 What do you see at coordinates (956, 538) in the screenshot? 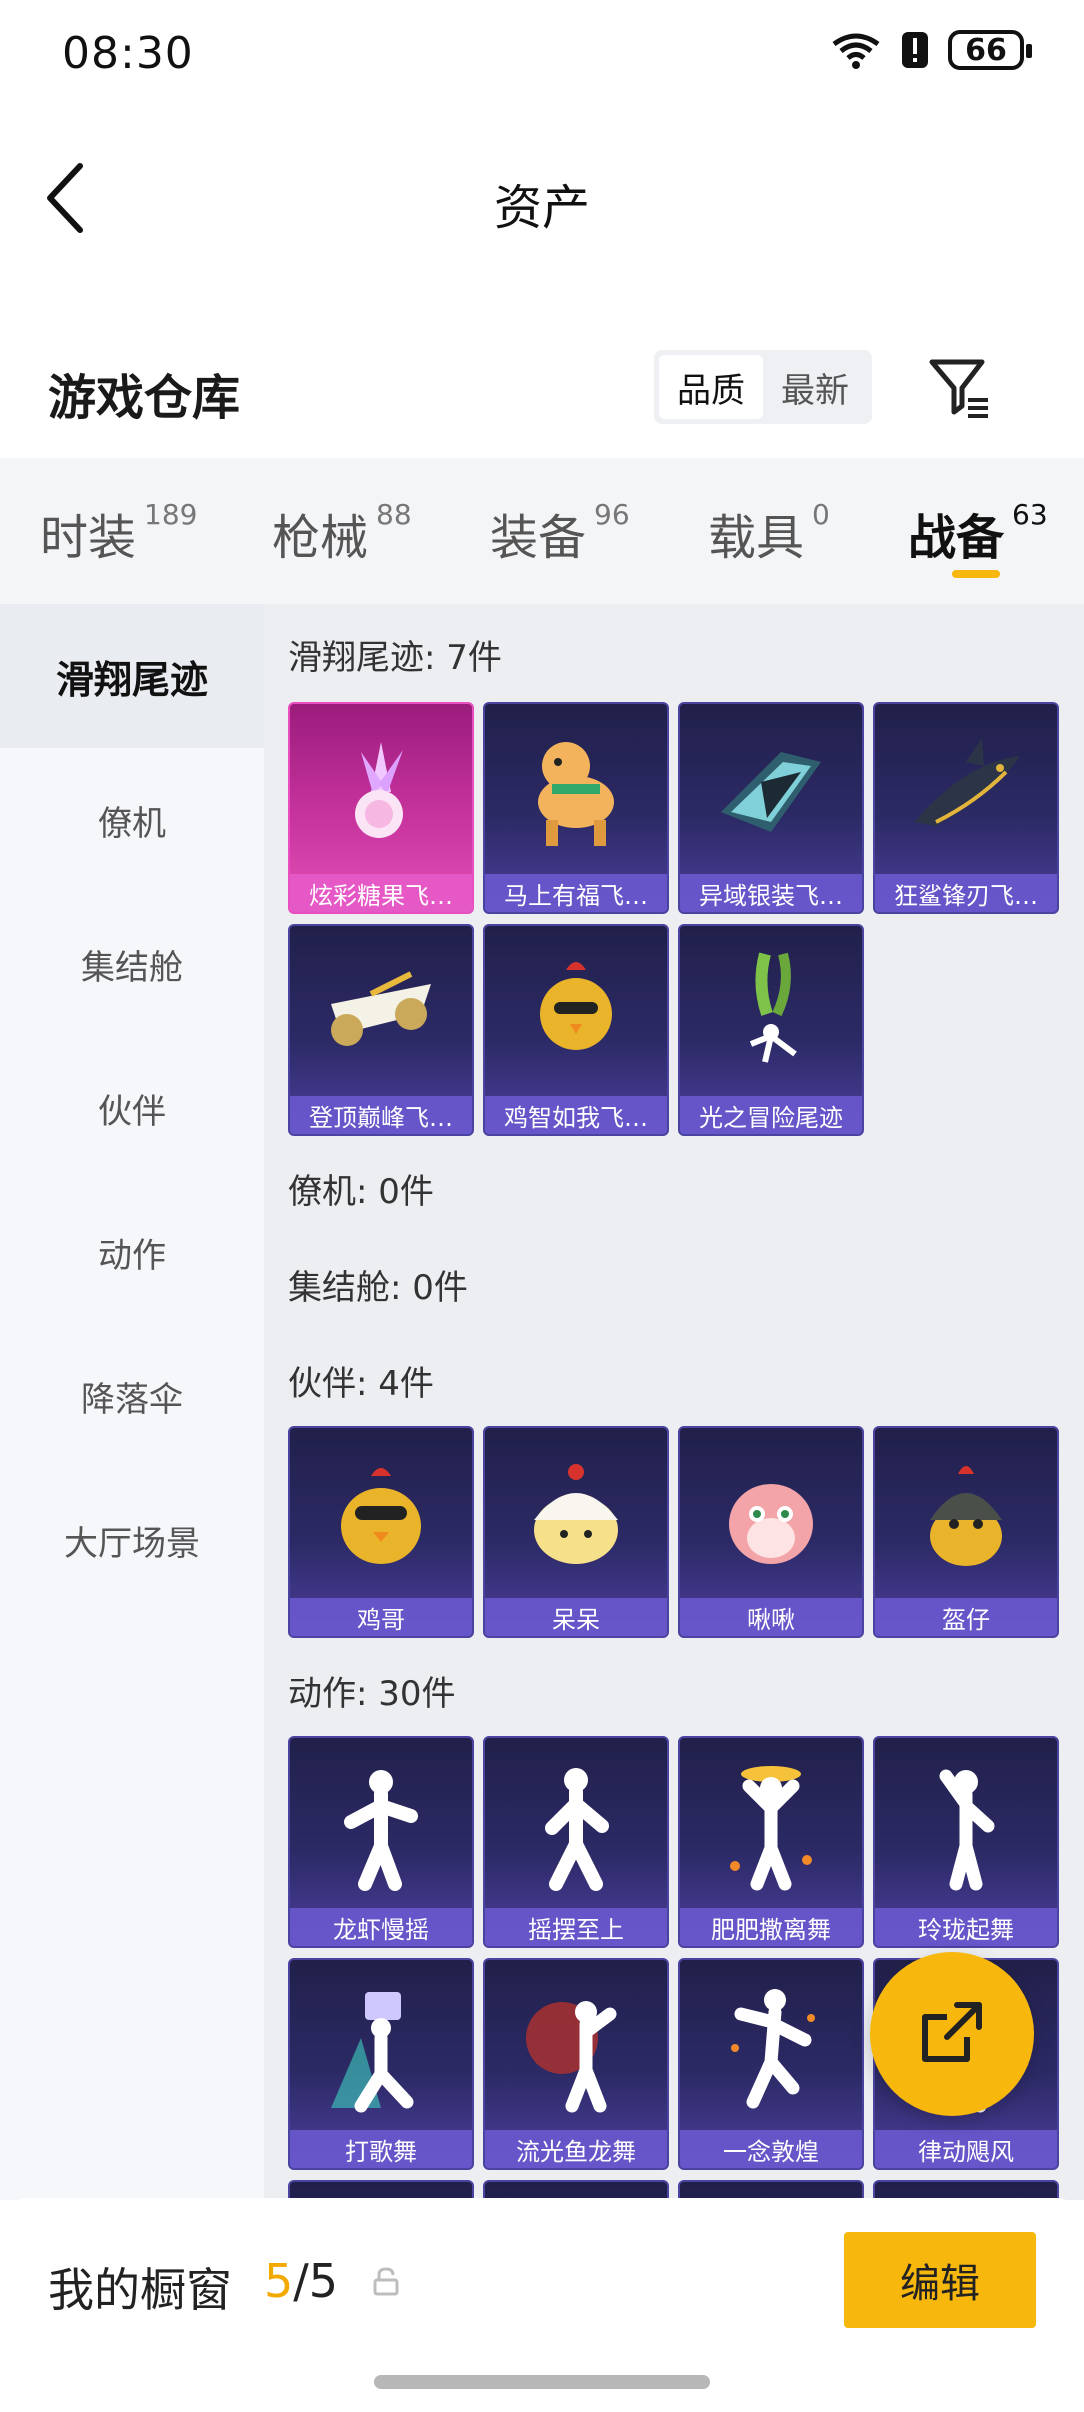
I see `tab-label: 战备` at bounding box center [956, 538].